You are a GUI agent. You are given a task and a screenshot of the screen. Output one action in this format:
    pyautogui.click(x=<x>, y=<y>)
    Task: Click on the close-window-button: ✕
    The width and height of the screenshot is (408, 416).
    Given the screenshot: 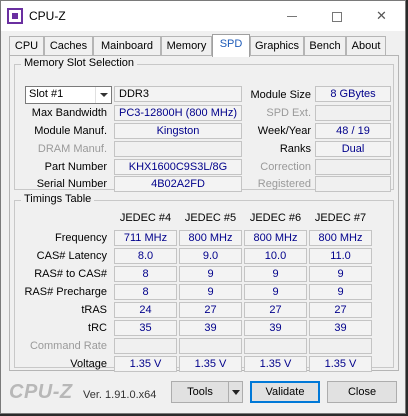 What is the action you would take?
    pyautogui.click(x=381, y=16)
    